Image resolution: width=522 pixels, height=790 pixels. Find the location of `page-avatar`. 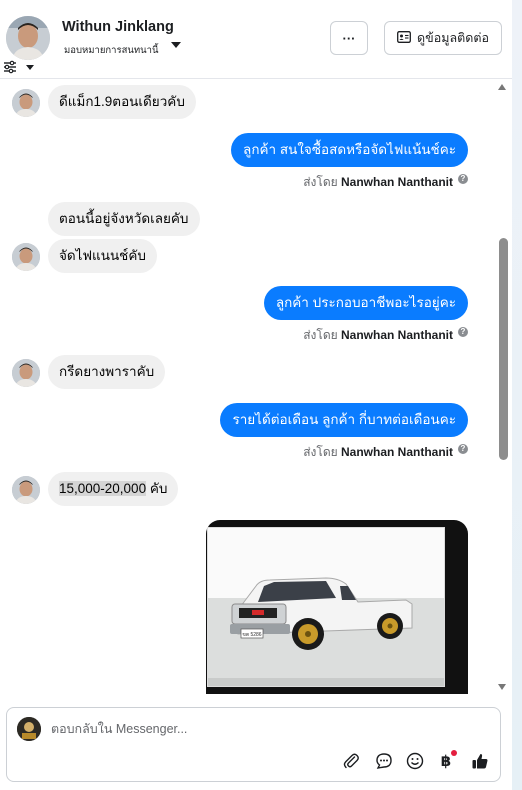

page-avatar is located at coordinates (29, 729).